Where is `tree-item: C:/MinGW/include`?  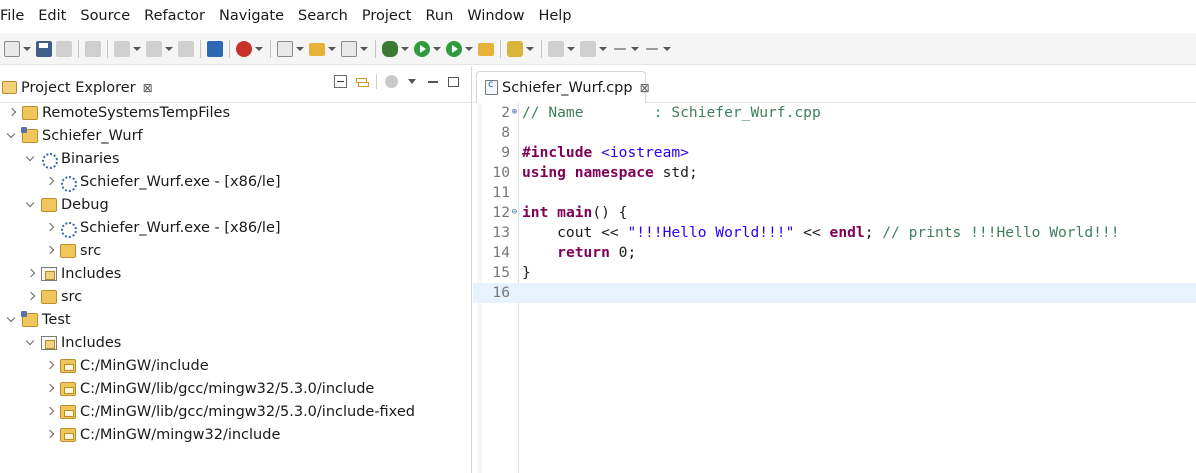 tree-item: C:/MinGW/include is located at coordinates (236, 365).